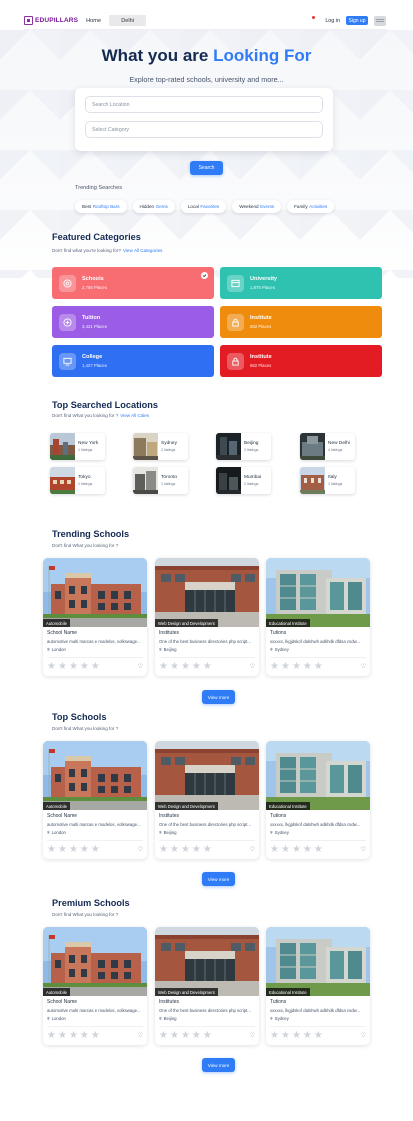 The image size is (413, 1121). Describe the element at coordinates (51, 20) in the screenshot. I see `logo: EDUPILLARS` at that location.